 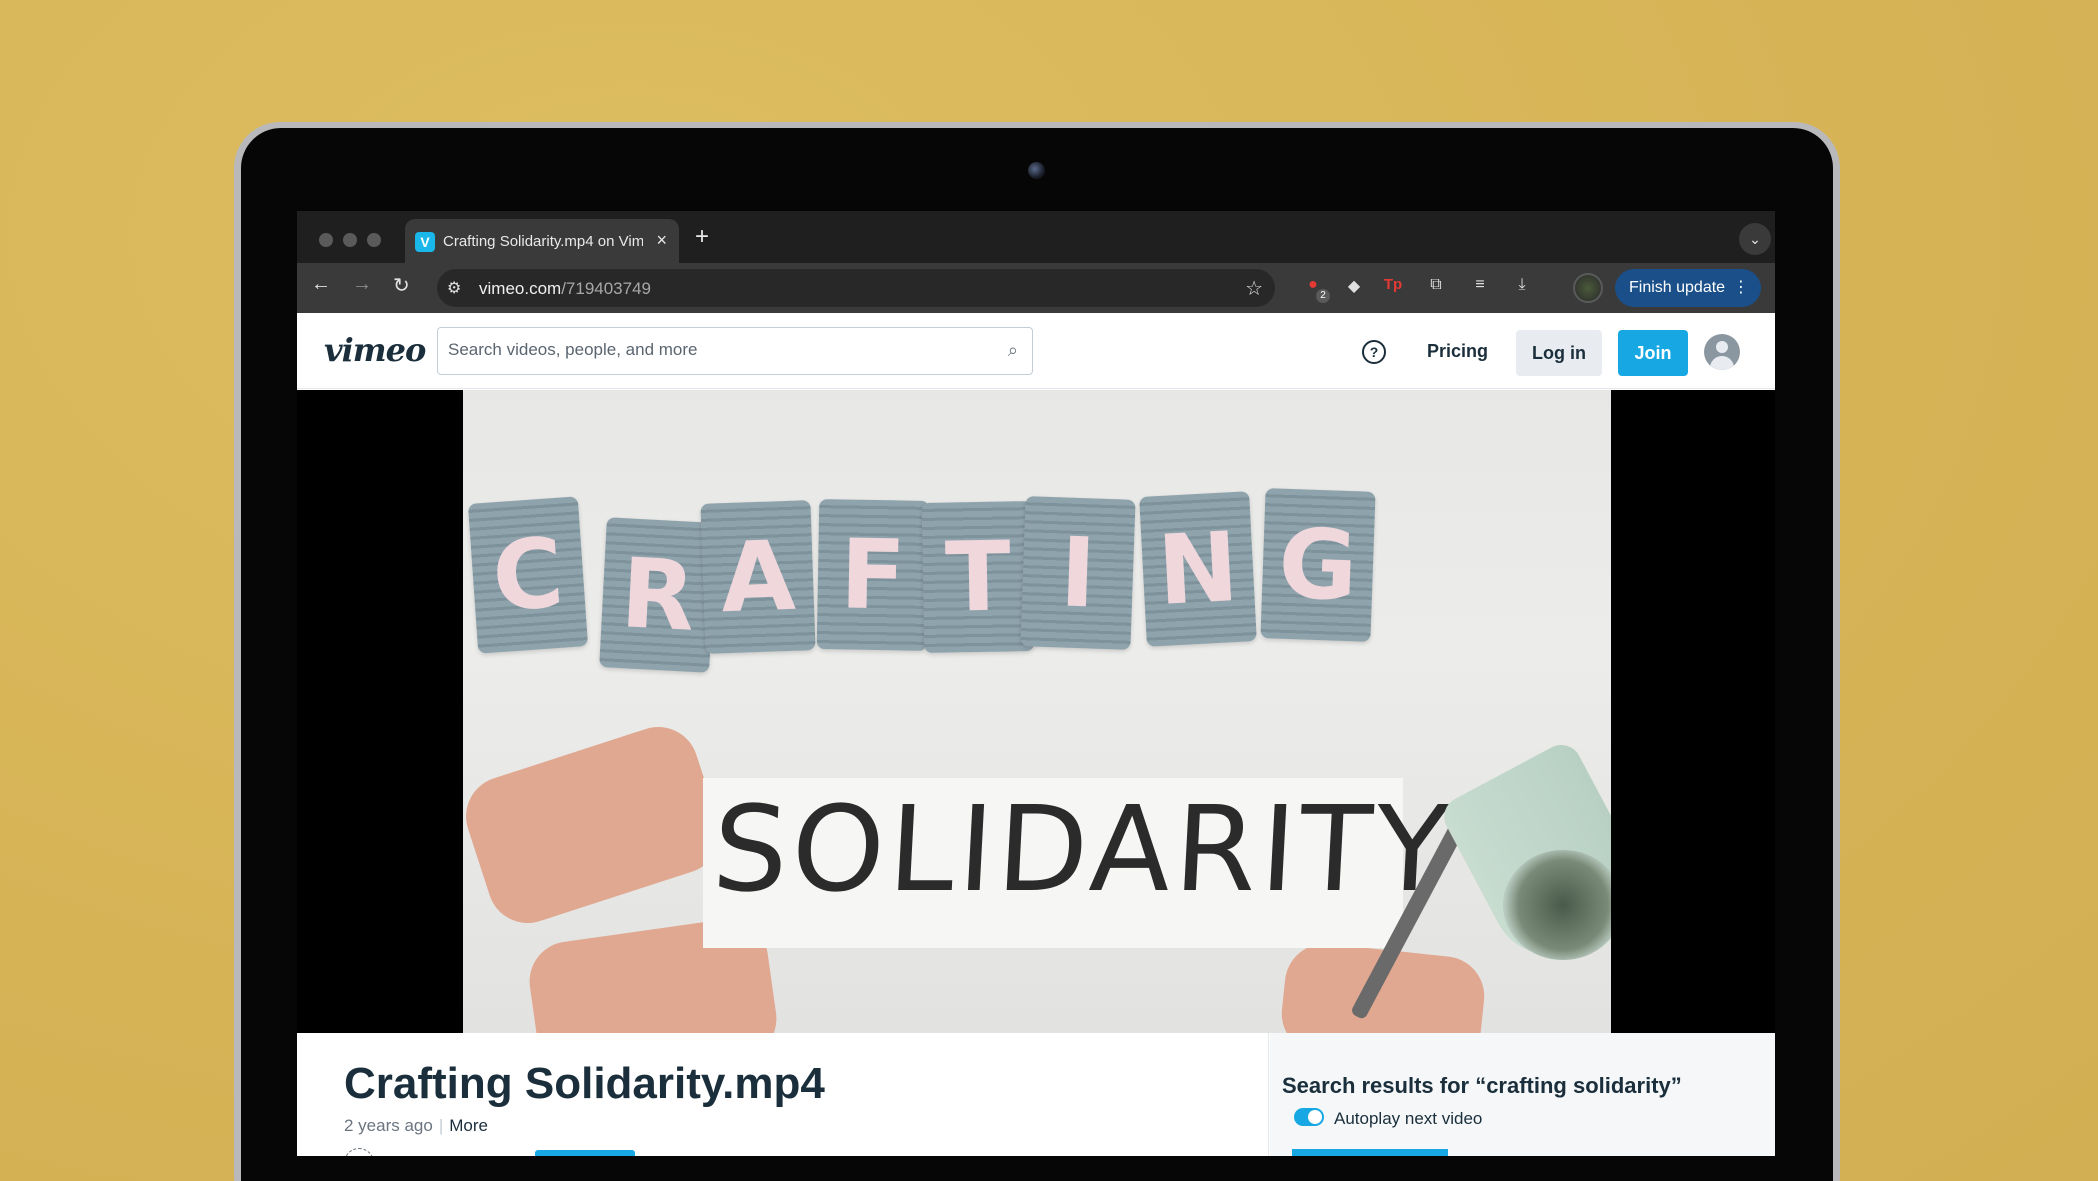 I want to click on vimeo-favicon-icon: V, so click(x=425, y=242).